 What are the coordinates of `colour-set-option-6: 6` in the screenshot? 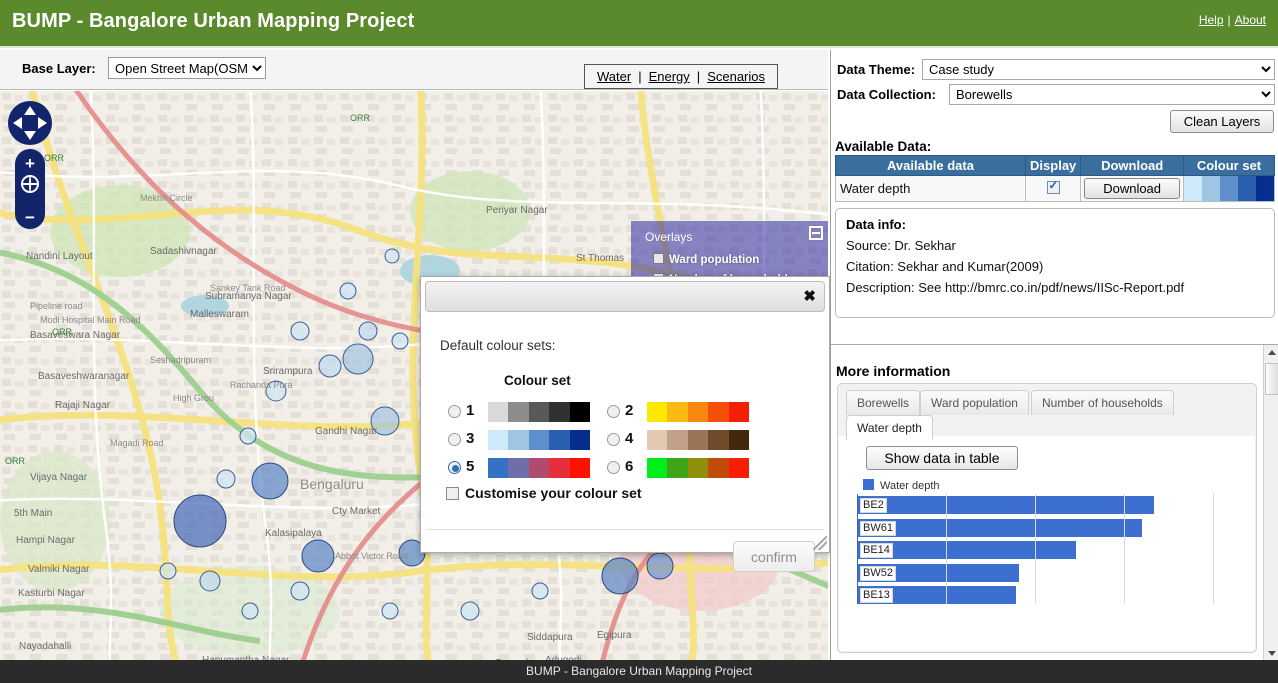 It's located at (679, 468).